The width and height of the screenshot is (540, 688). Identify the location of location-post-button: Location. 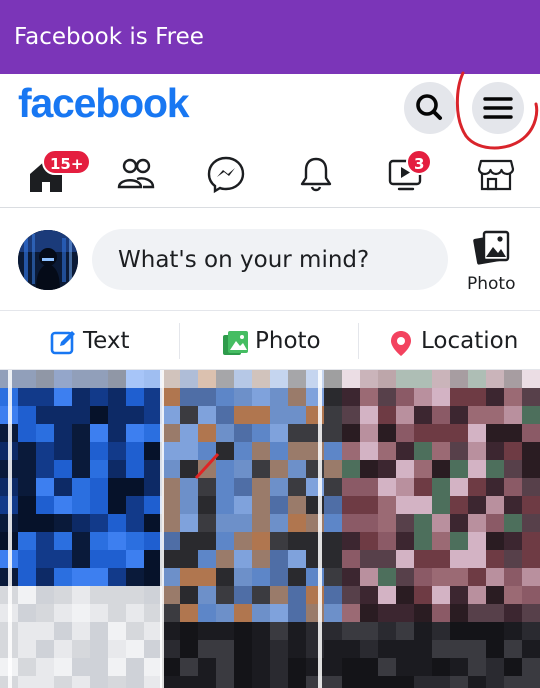
(458, 341).